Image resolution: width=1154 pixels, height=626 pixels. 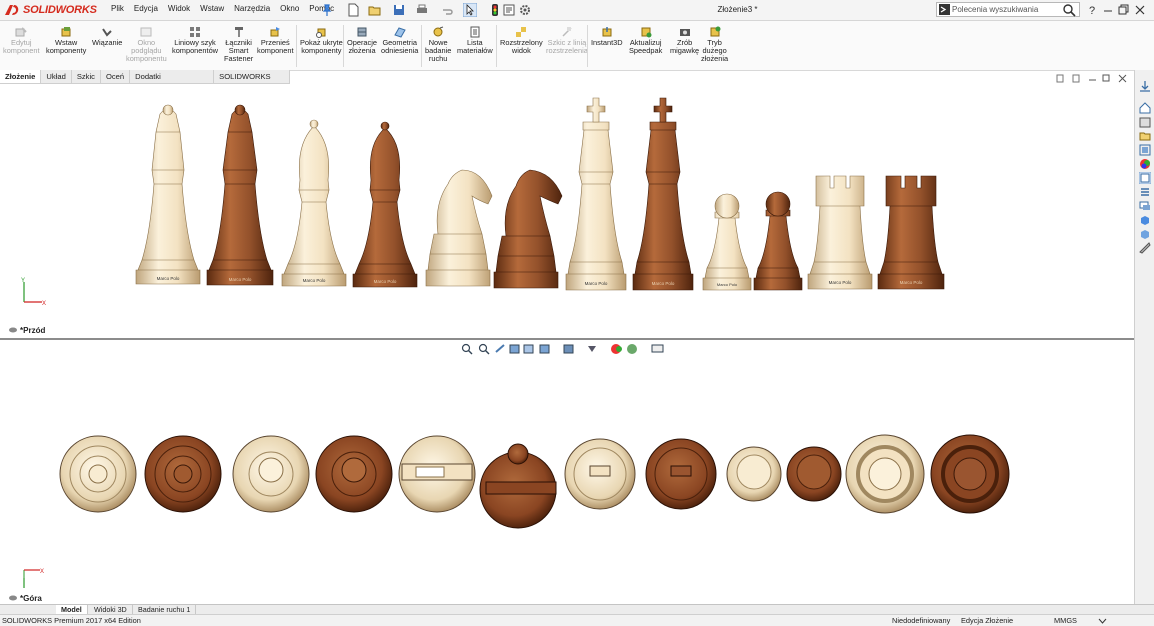 What do you see at coordinates (596, 194) in the screenshot?
I see `king-light: Marco Polo` at bounding box center [596, 194].